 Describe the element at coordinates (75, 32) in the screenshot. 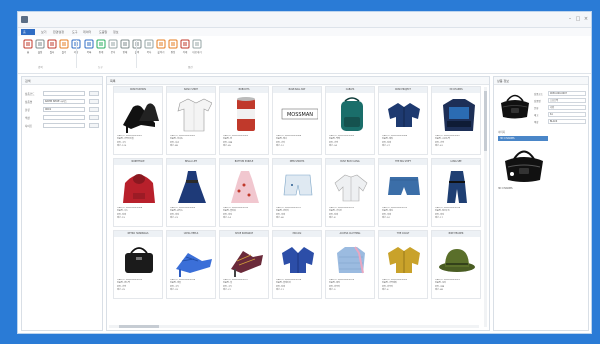

I see `tab-tools: 도구` at that location.